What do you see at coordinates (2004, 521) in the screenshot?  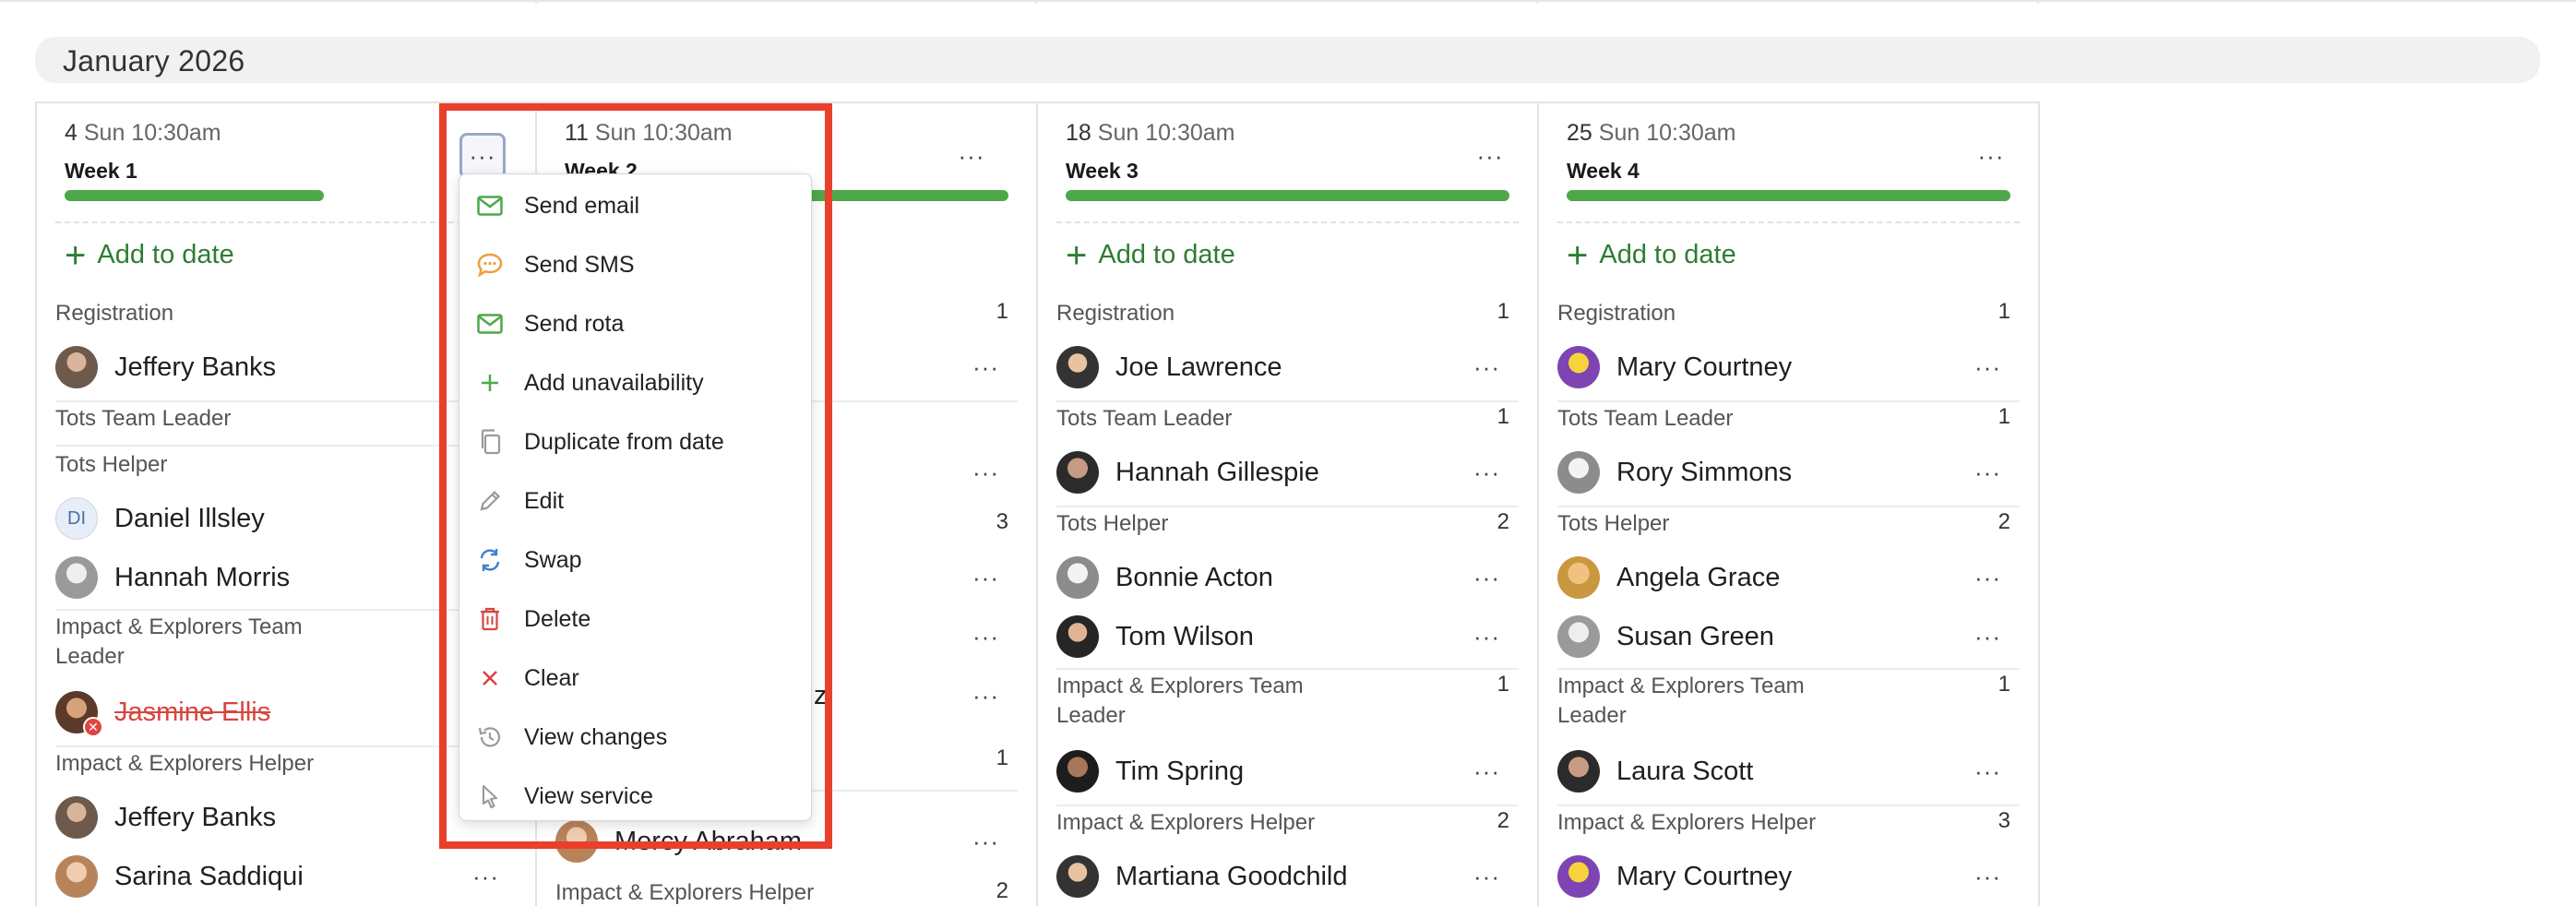 I see `role-count: 2` at bounding box center [2004, 521].